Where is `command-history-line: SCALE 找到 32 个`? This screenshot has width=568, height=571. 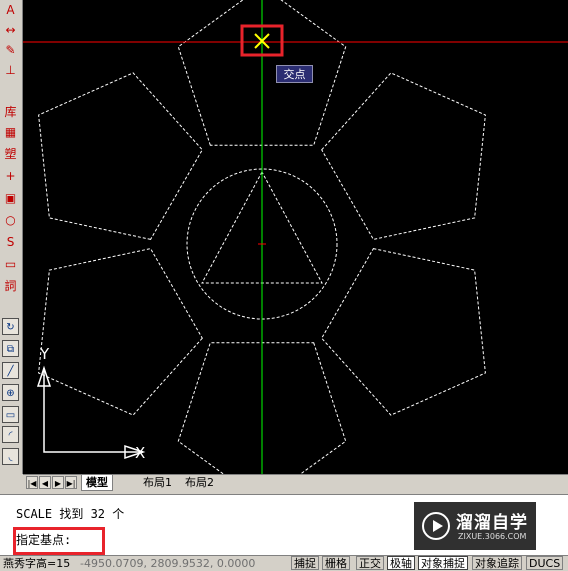
command-history-line: SCALE 找到 32 个 is located at coordinates (70, 514).